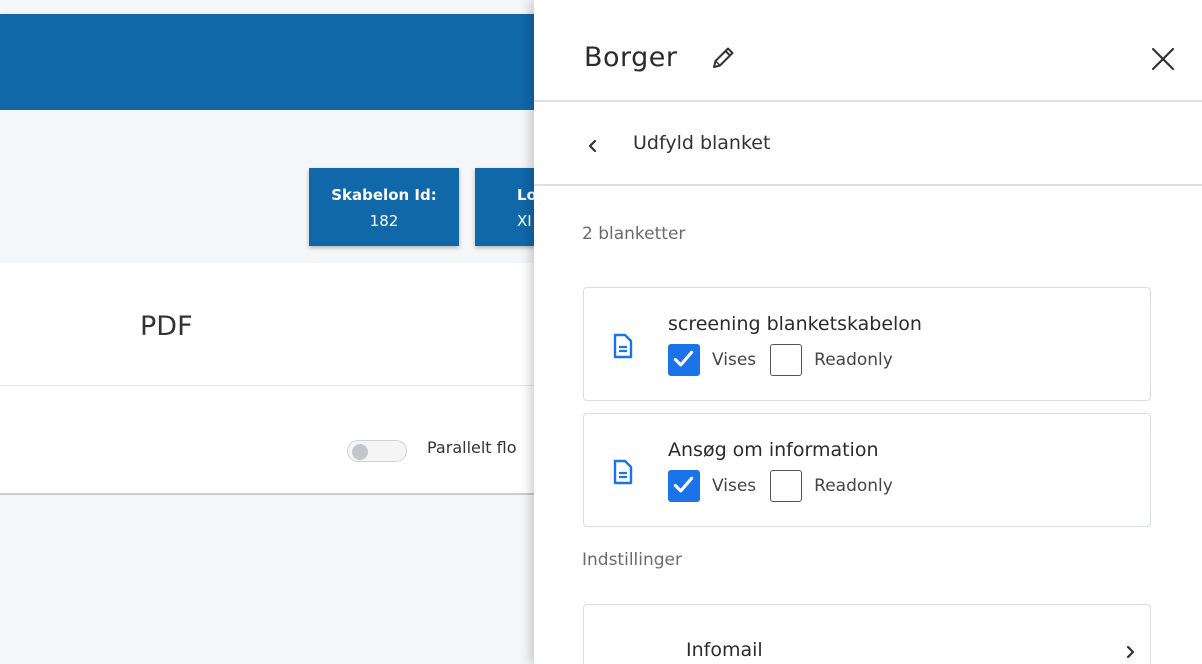  I want to click on parallel-flow-label: Parallelt flo, so click(472, 447).